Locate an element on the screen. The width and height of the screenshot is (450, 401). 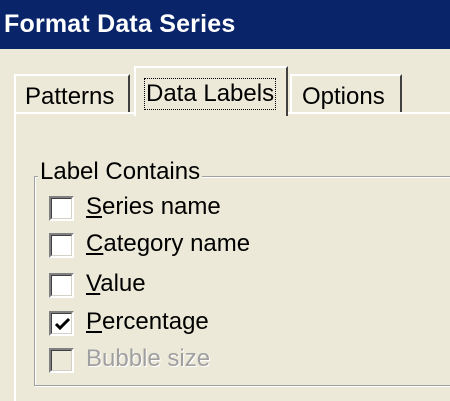
title-bar: Format Data Series is located at coordinates (225, 24).